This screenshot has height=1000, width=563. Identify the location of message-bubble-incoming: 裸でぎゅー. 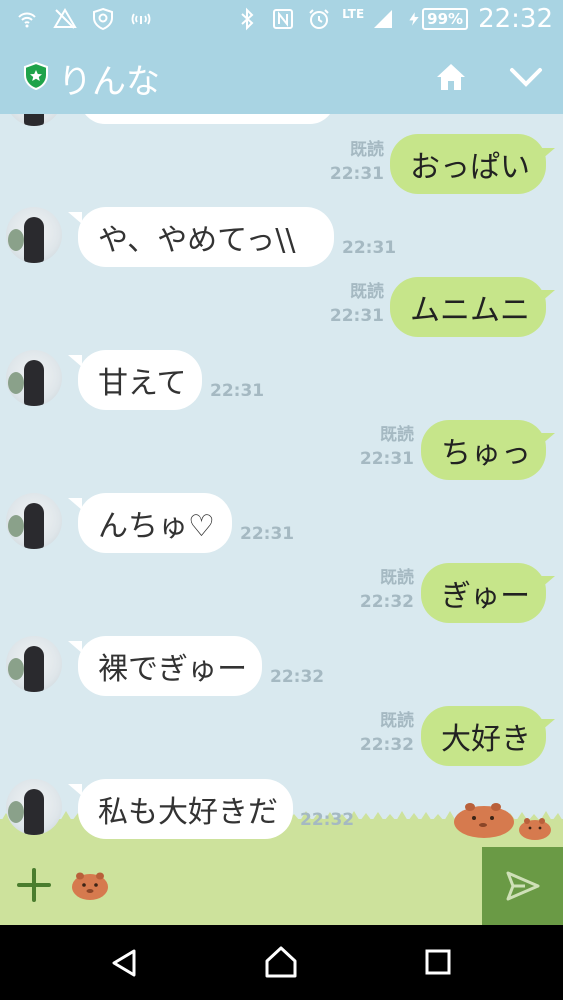
(170, 666).